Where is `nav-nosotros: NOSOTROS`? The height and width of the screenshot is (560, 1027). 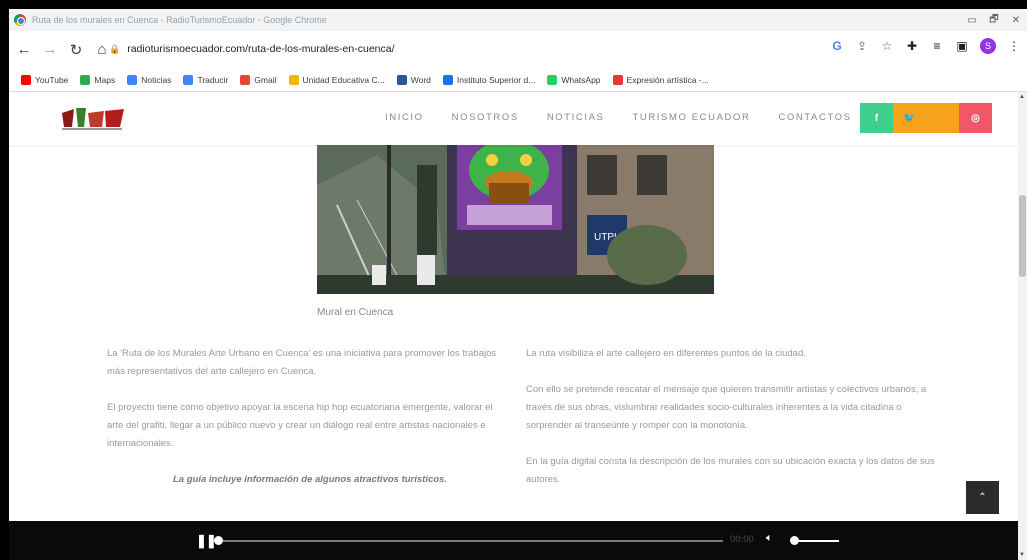
nav-nosotros: NOSOTROS is located at coordinates (485, 117).